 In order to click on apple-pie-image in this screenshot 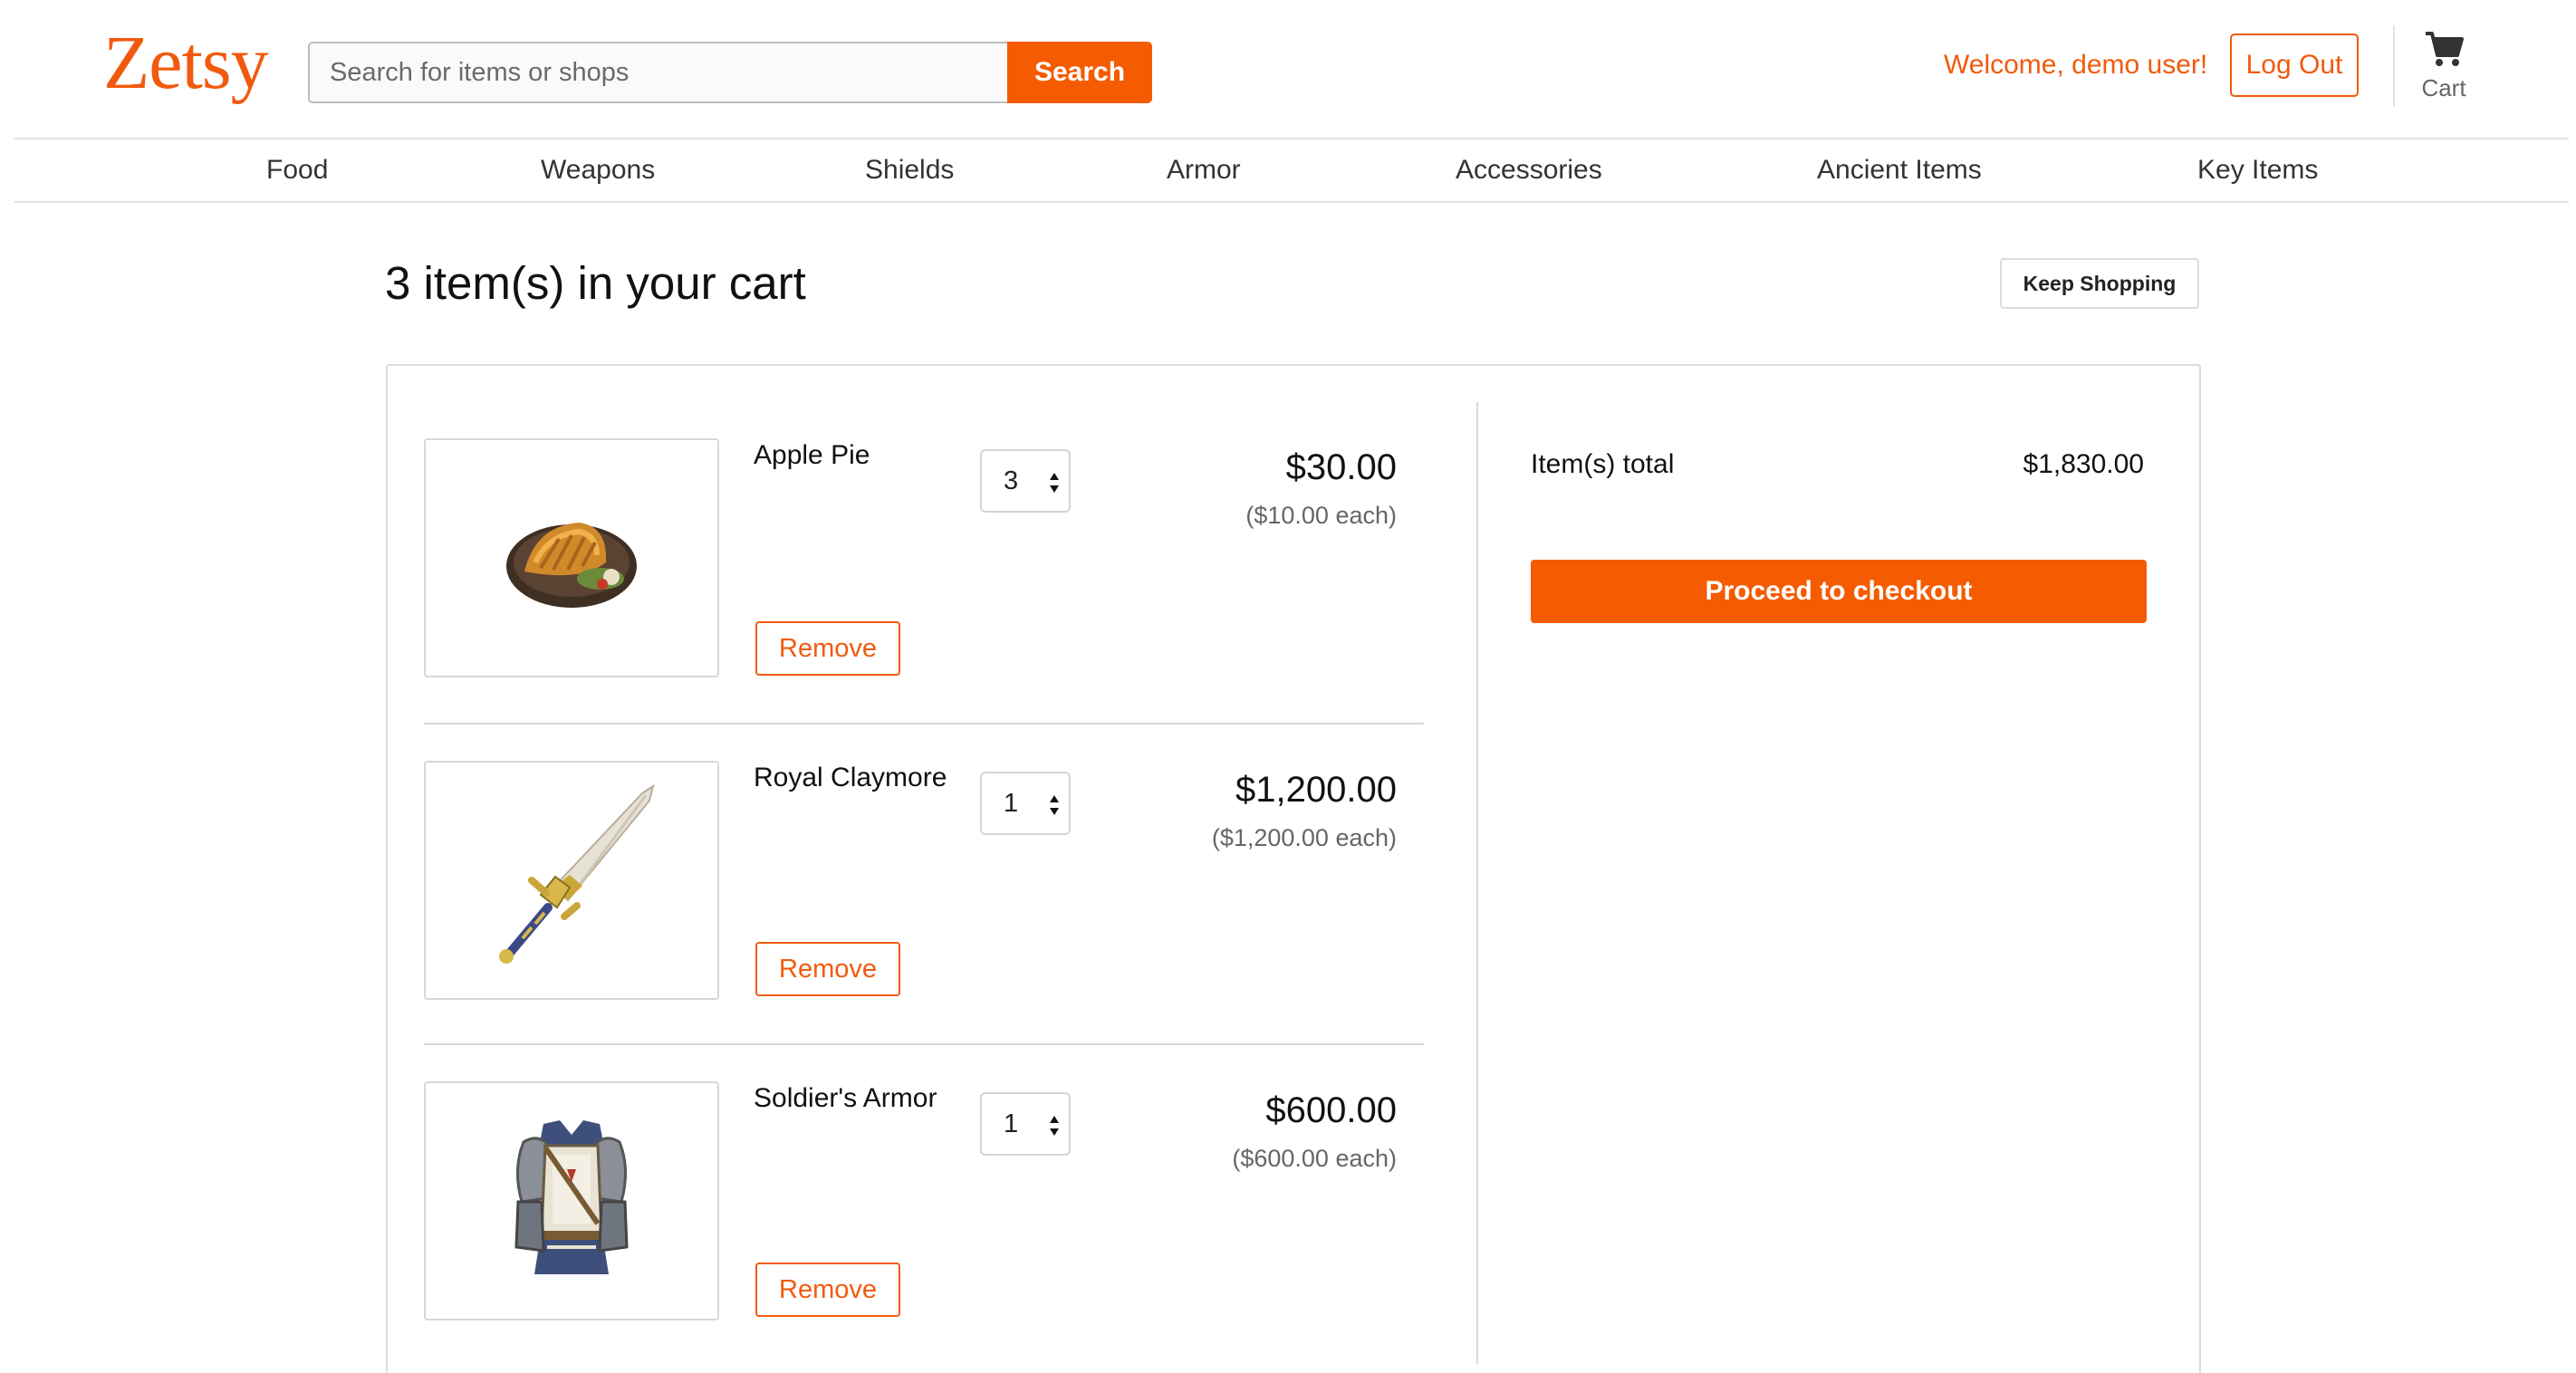, I will do `click(571, 565)`.